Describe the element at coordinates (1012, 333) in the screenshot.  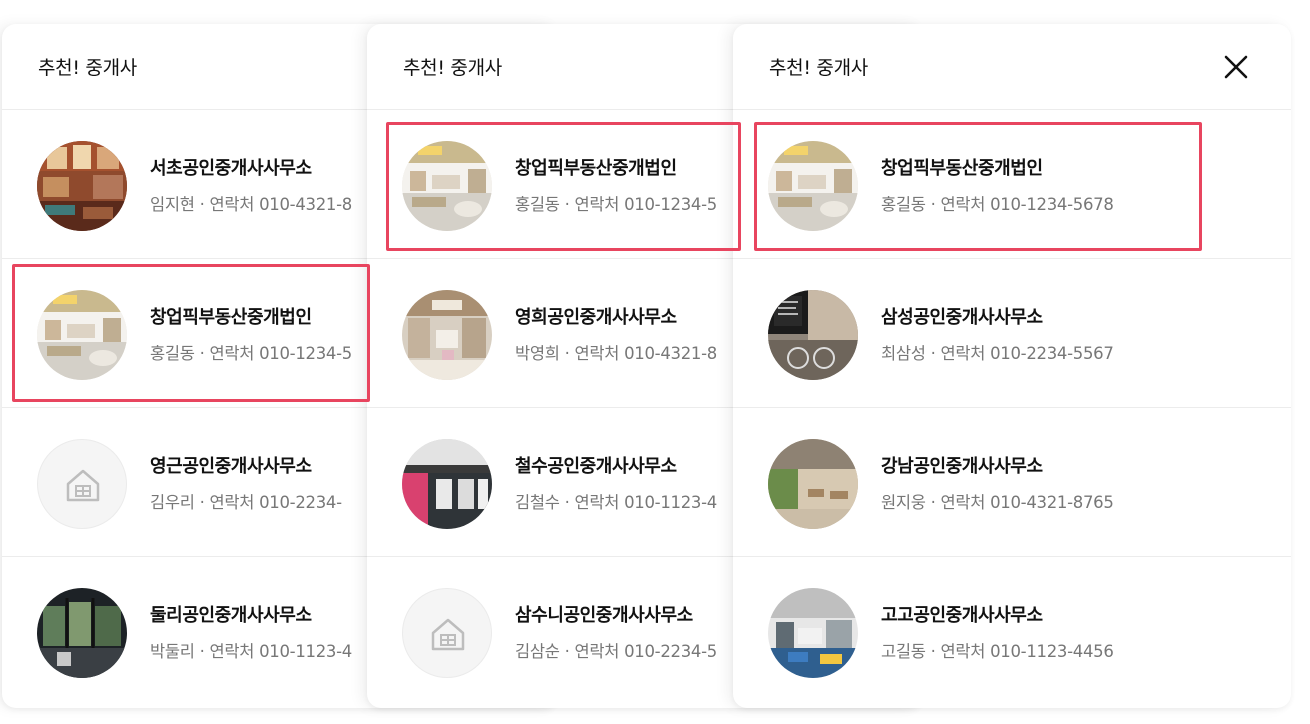
I see `broker-list-item: 삼성공인중개사사무소 최삼성 · 연락처 010-2234-5567` at that location.